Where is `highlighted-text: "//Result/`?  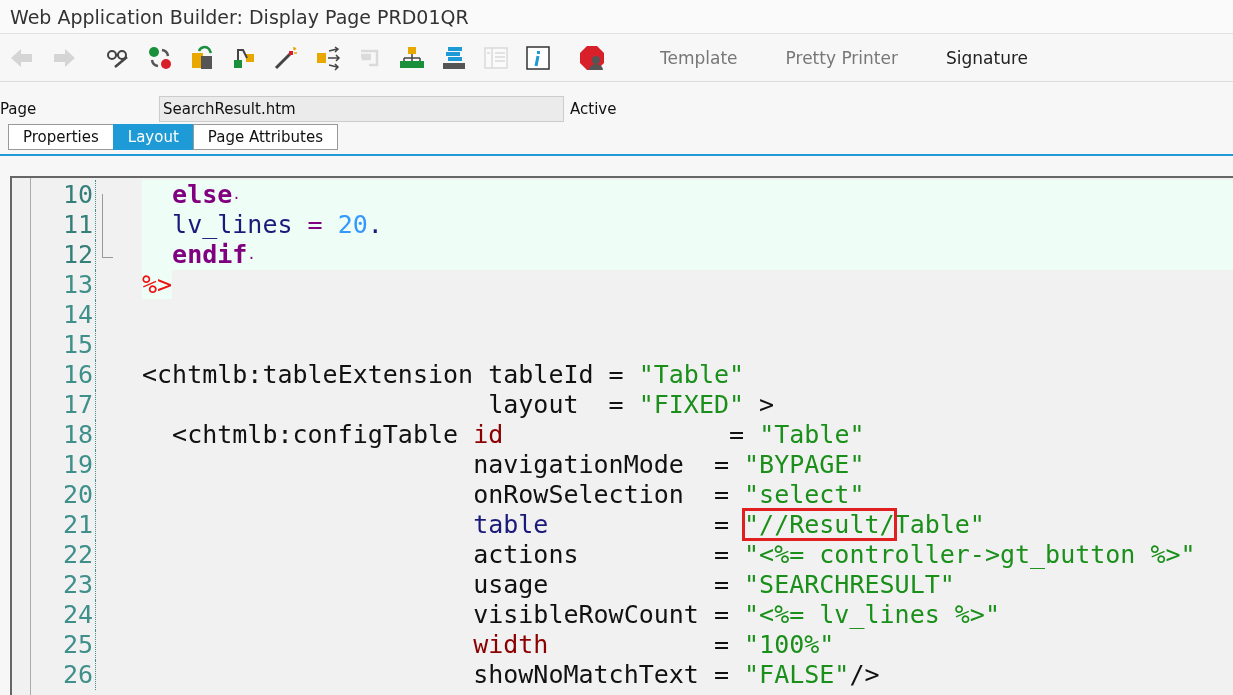
highlighted-text: "//Result/ is located at coordinates (819, 524).